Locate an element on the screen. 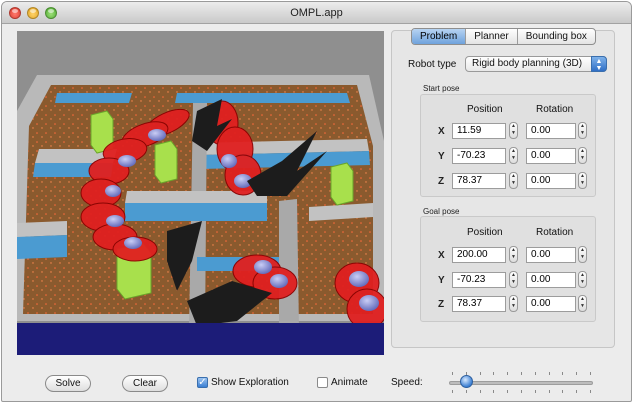 Image resolution: width=633 pixels, height=403 pixels. title-bar: OMPL.app is located at coordinates (316, 13).